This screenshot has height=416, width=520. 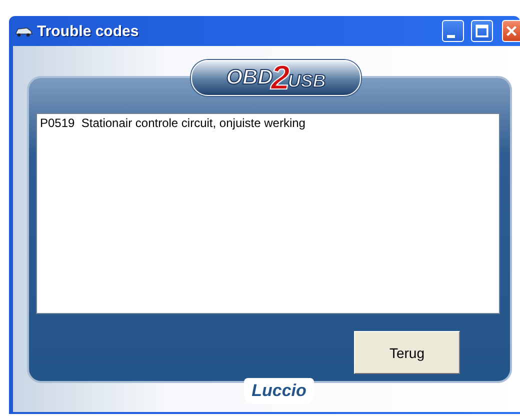 I want to click on close-button, so click(x=511, y=31).